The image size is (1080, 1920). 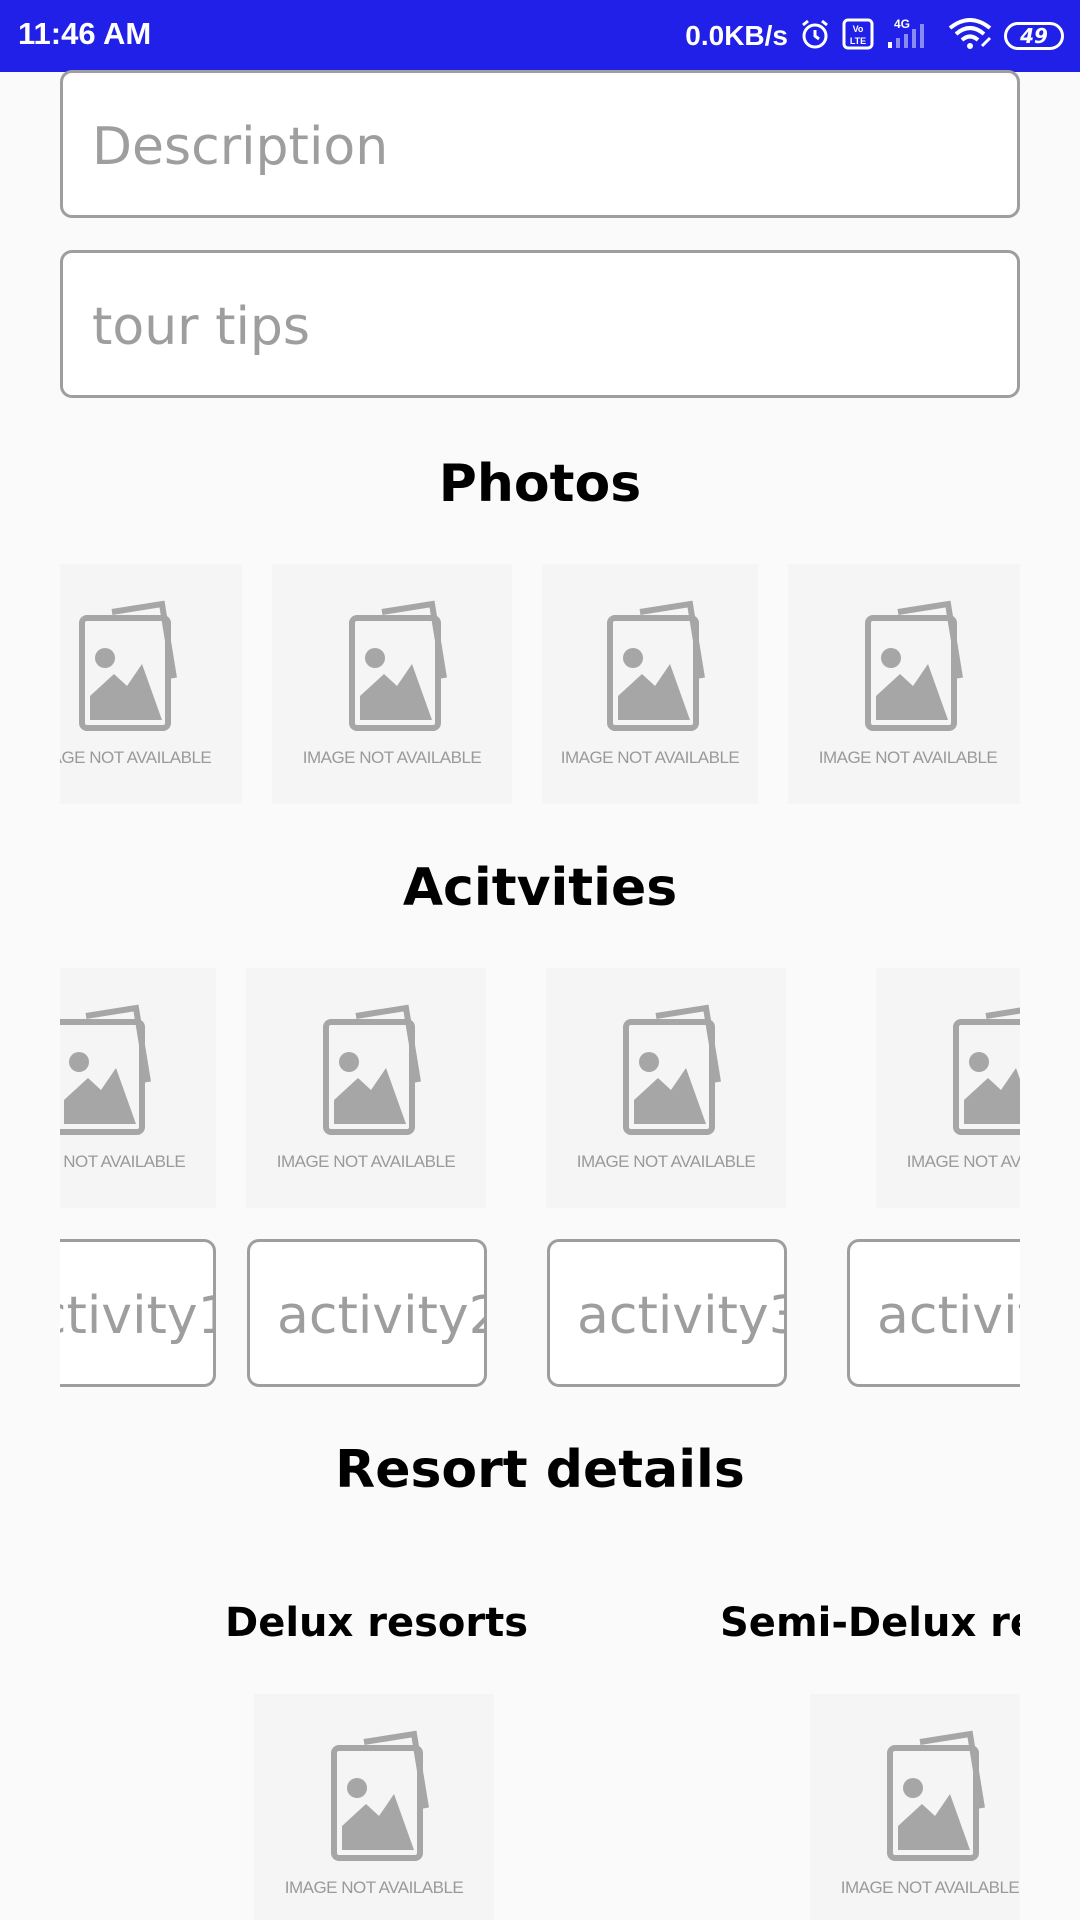 I want to click on resort-category-title: Delux resorts, so click(x=377, y=1623).